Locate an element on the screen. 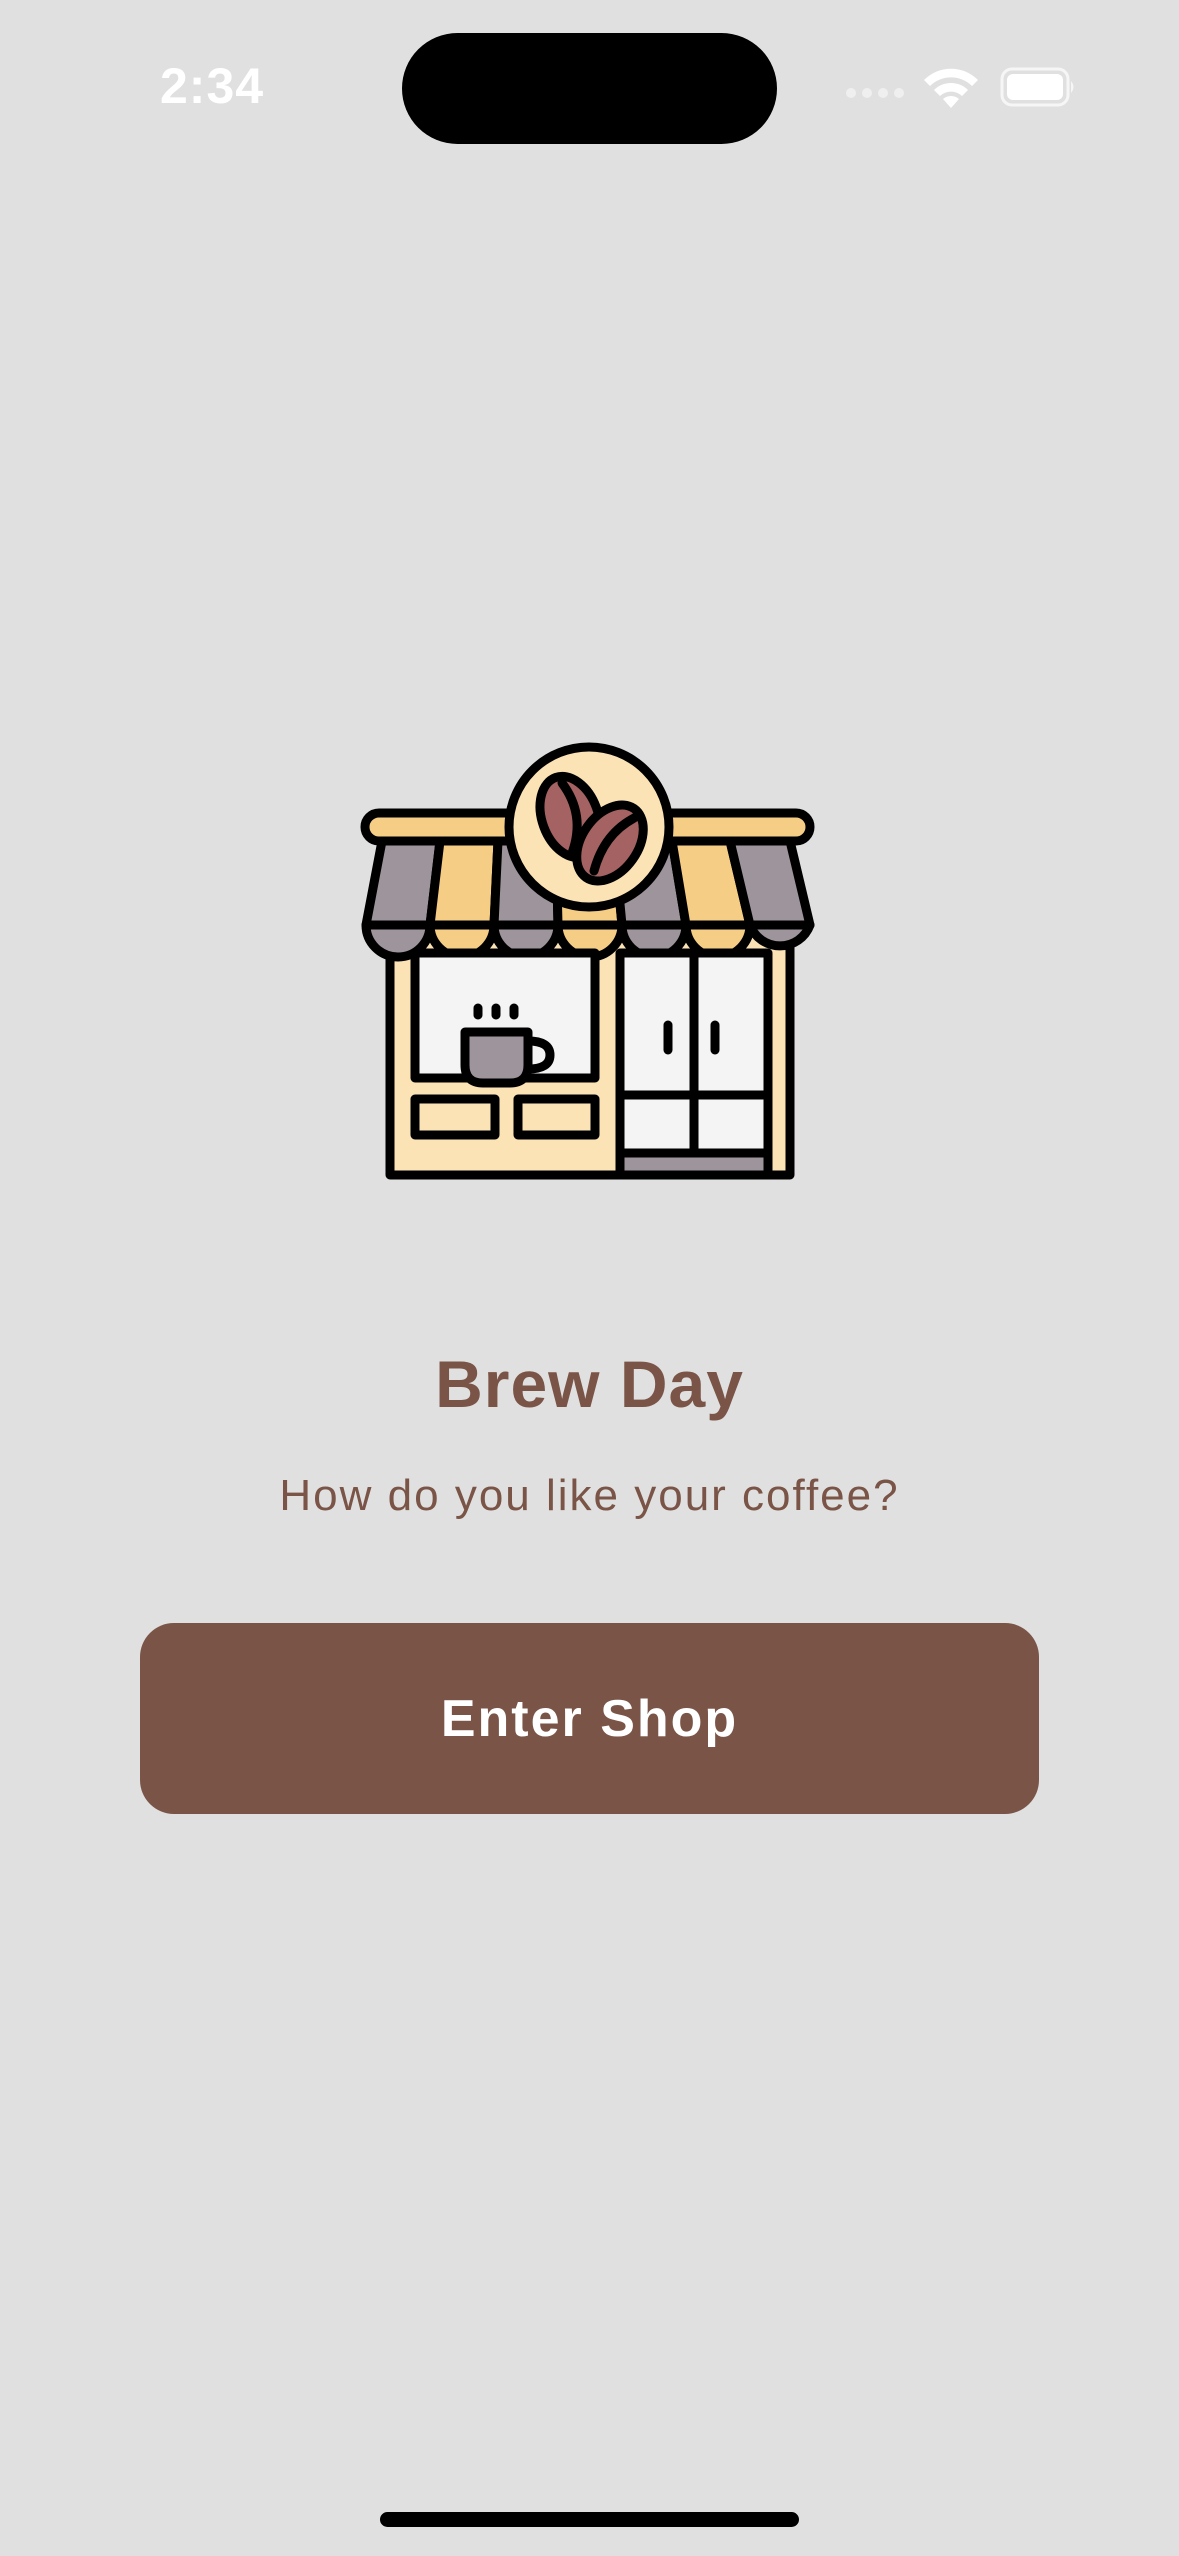  battery-icon is located at coordinates (1037, 87).